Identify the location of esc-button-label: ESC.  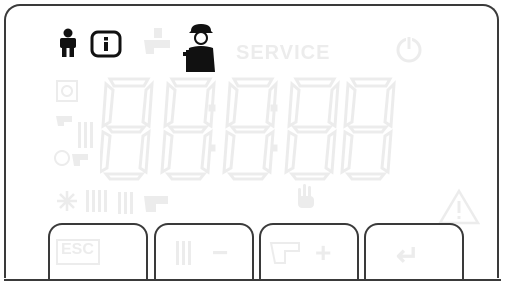
(77, 249).